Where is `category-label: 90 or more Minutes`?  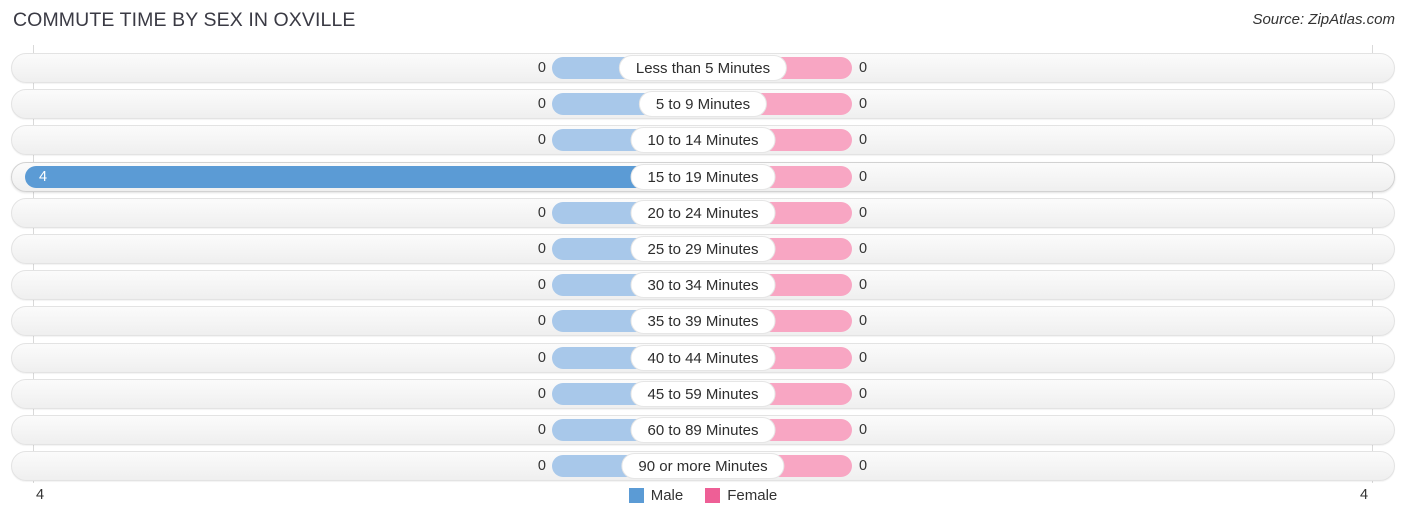
category-label: 90 or more Minutes is located at coordinates (703, 466).